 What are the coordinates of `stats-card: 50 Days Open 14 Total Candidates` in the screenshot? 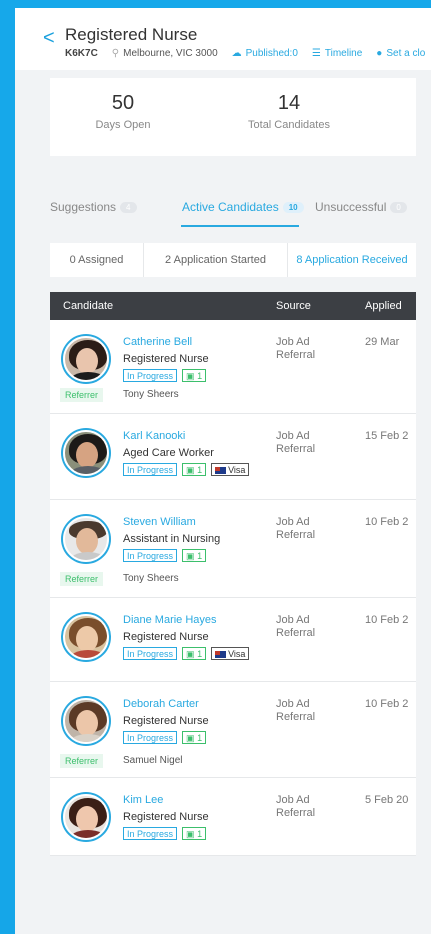 It's located at (233, 117).